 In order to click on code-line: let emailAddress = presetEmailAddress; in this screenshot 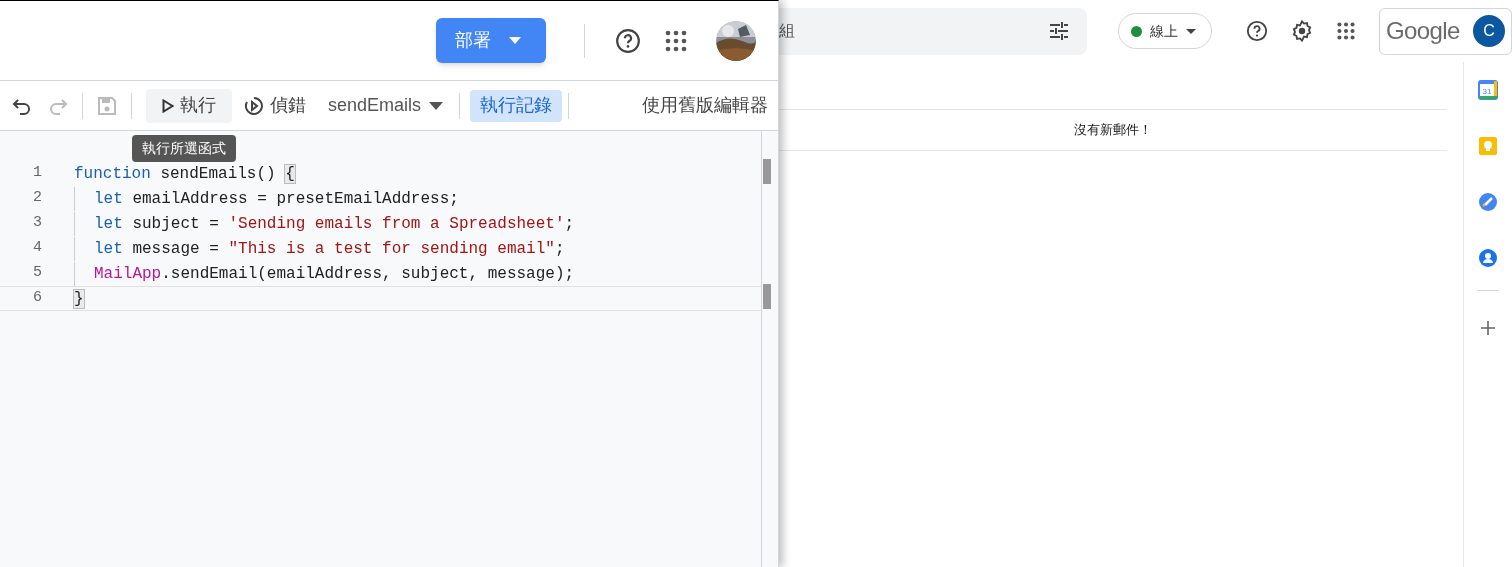, I will do `click(266, 198)`.